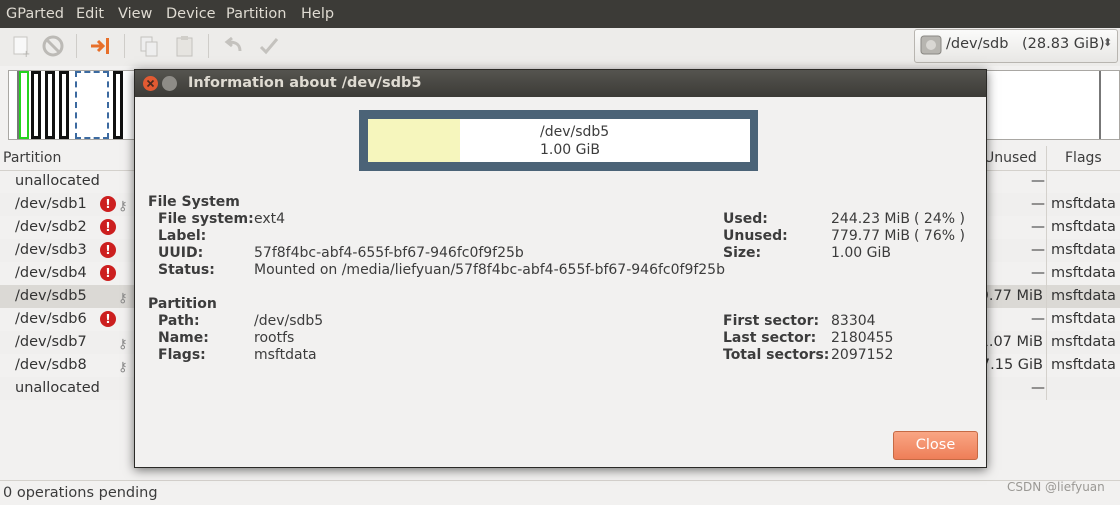 This screenshot has height=505, width=1120. I want to click on partition-name: /dev/sdb5, so click(51, 296).